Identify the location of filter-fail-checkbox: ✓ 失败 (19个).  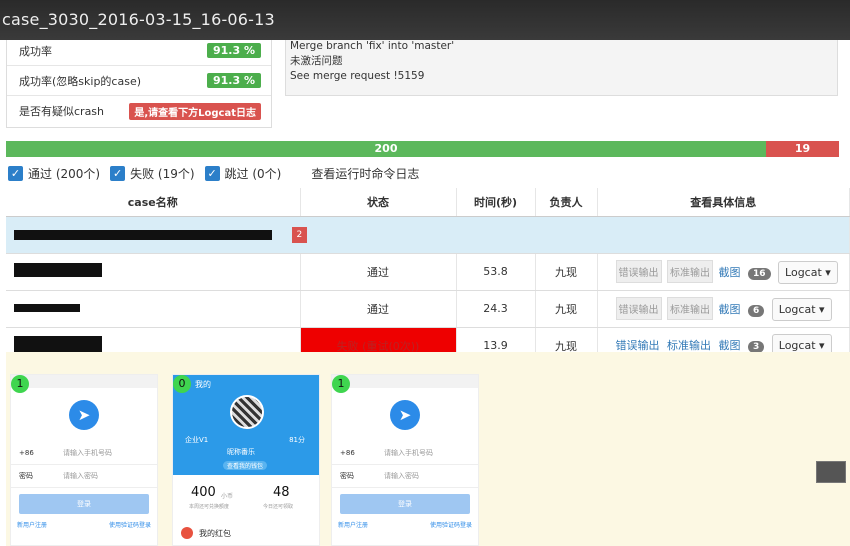
(152, 173).